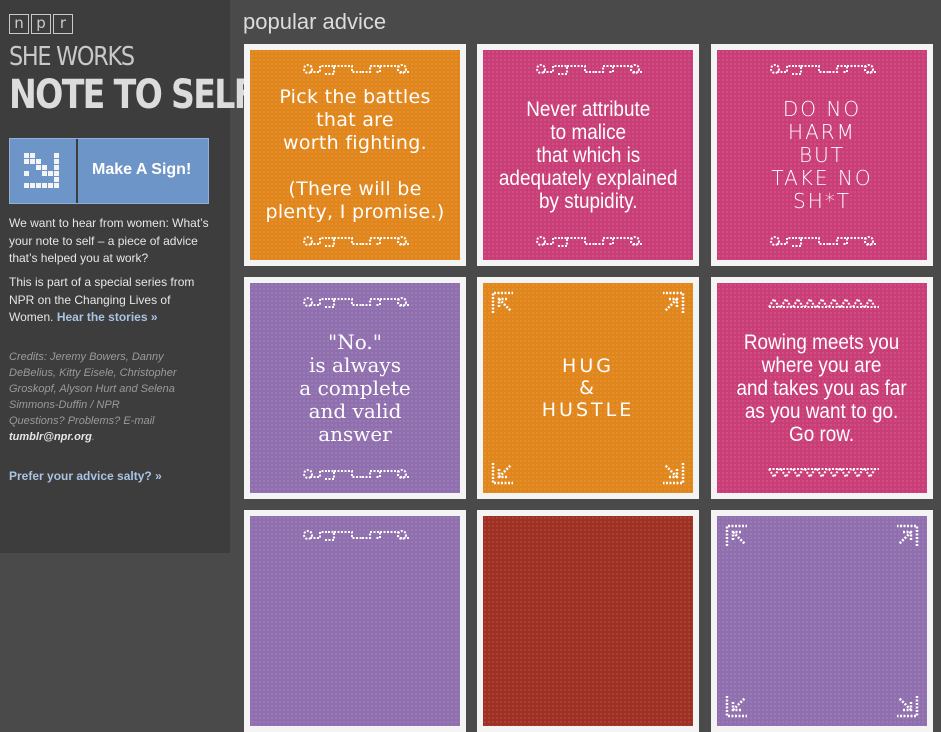  I want to click on advice-line: a complete, so click(355, 387).